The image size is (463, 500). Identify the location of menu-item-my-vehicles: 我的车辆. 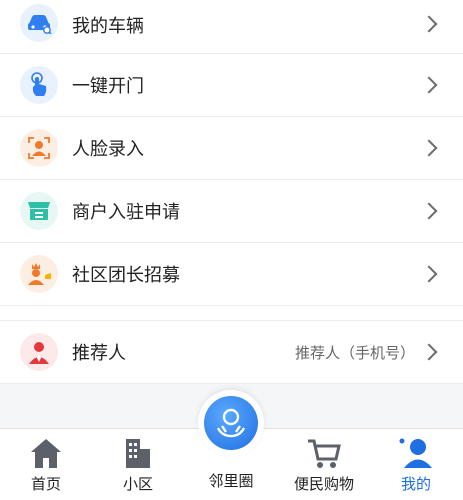
(231, 27).